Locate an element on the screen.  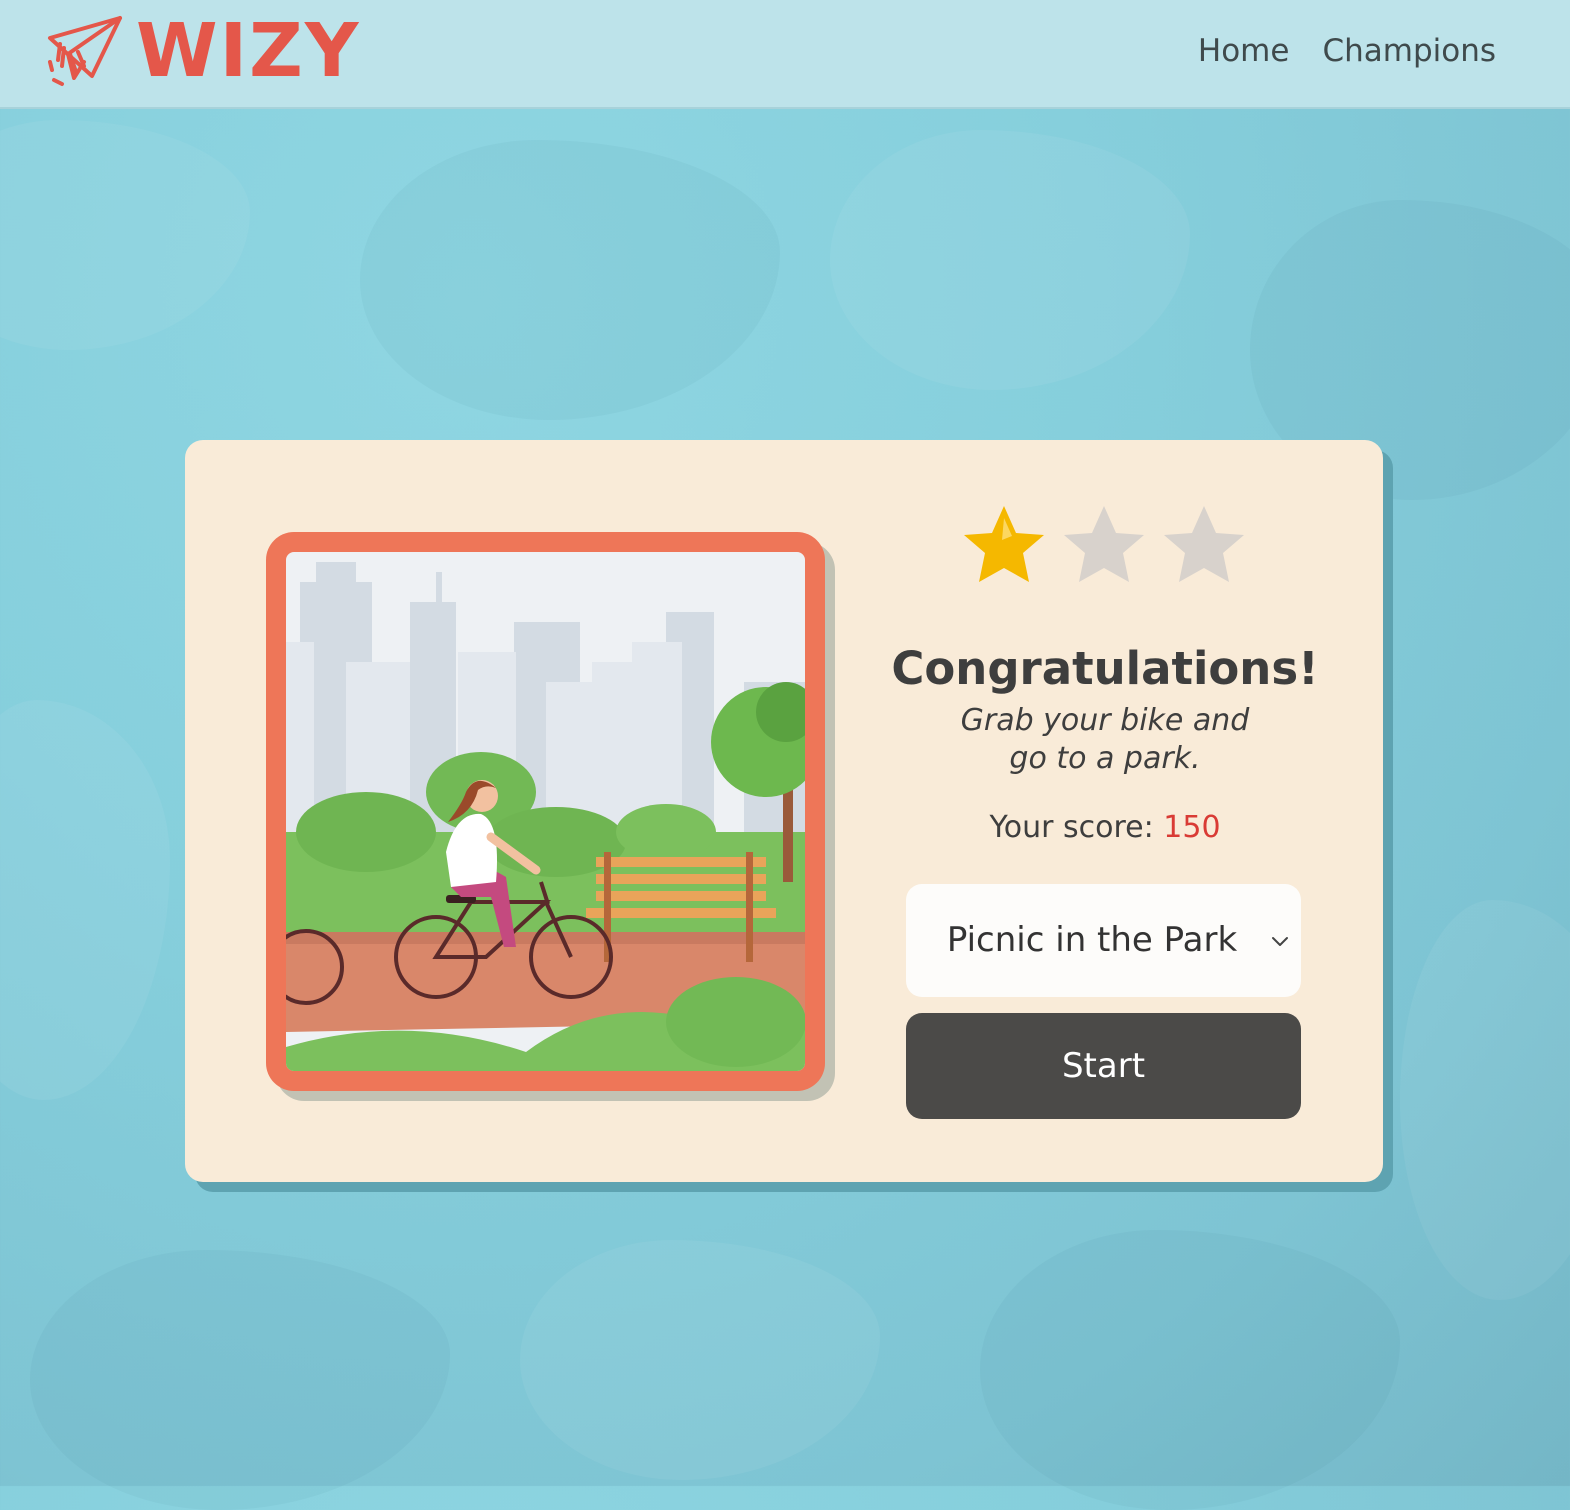
result-message-line-2: go to a park. is located at coordinates (1105, 758).